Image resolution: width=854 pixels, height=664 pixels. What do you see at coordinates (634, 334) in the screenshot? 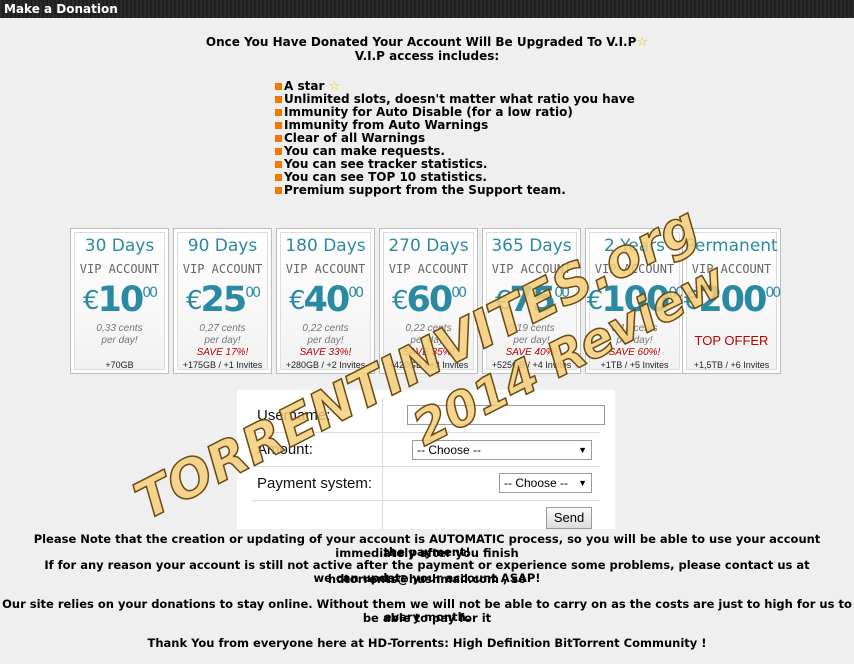
I see `plan-cents: 0,13 cents per day!` at bounding box center [634, 334].